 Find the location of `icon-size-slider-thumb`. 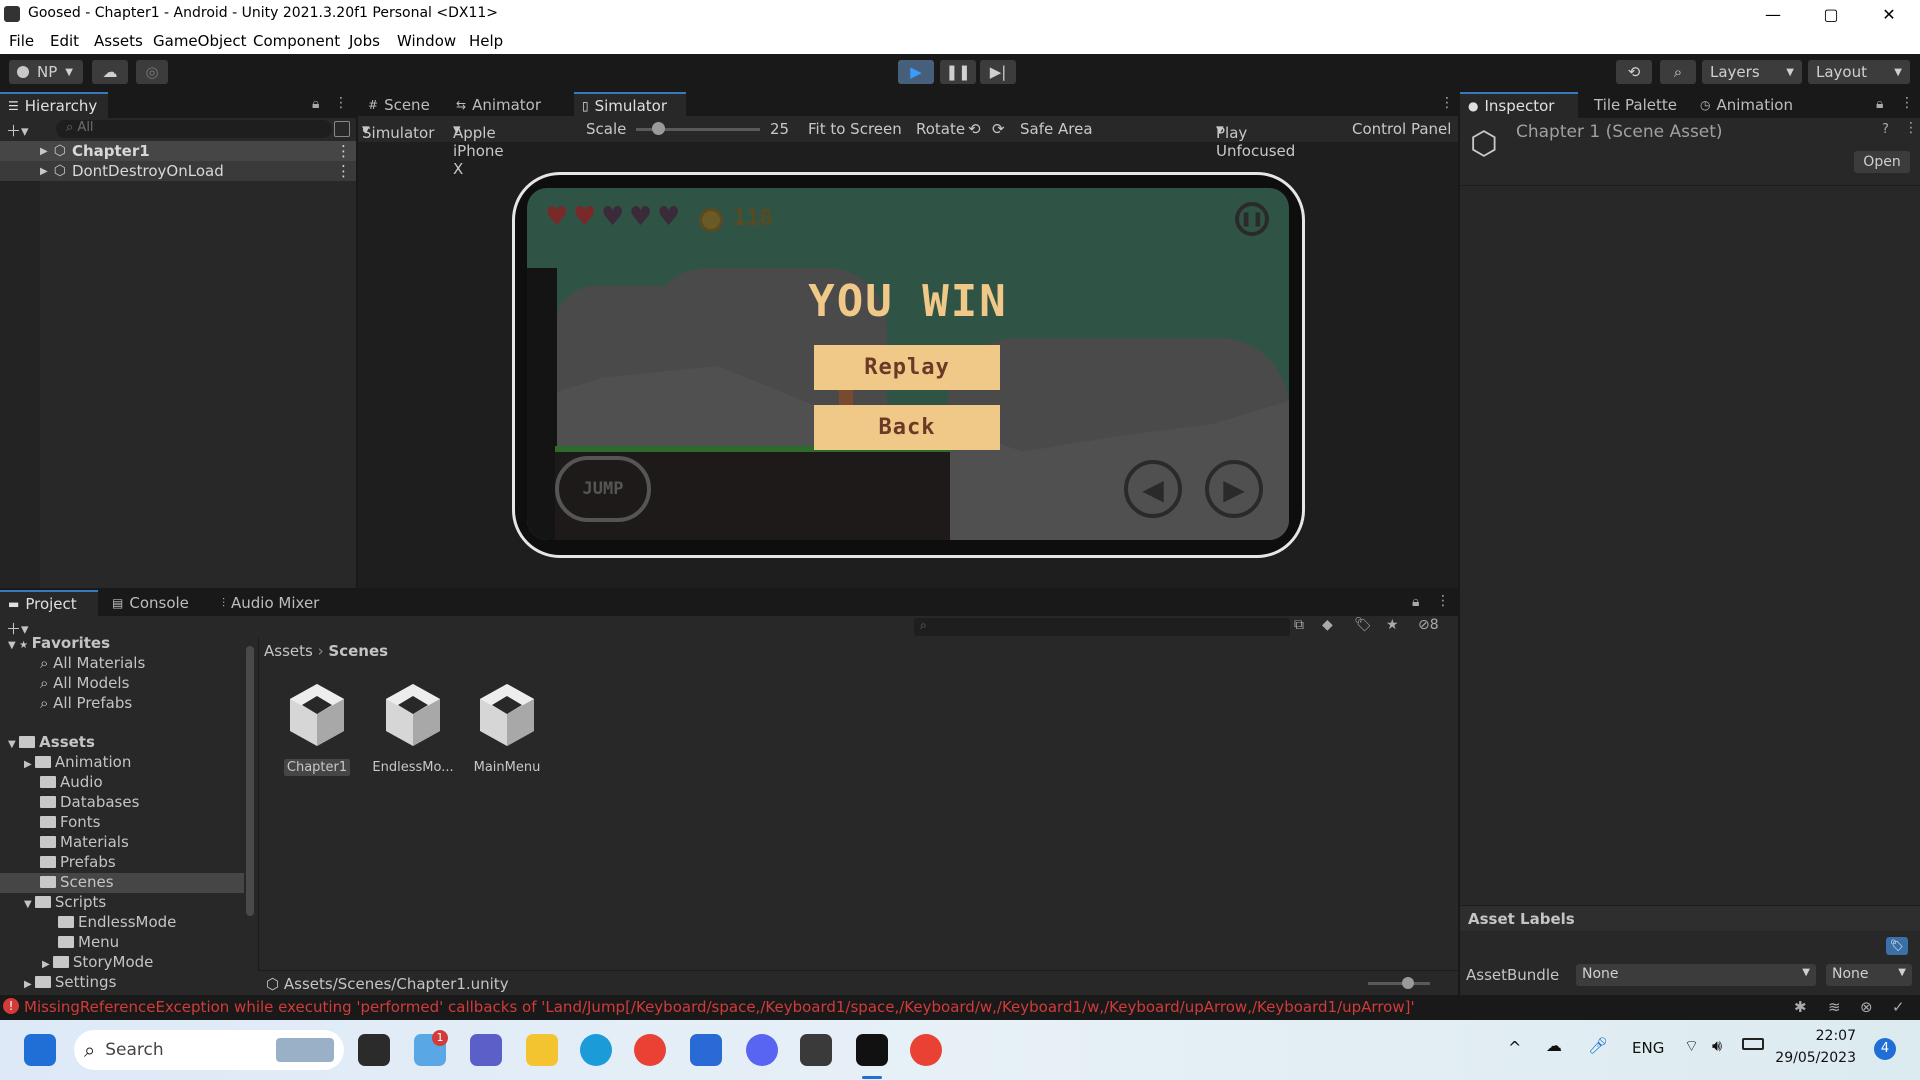

icon-size-slider-thumb is located at coordinates (1408, 983).